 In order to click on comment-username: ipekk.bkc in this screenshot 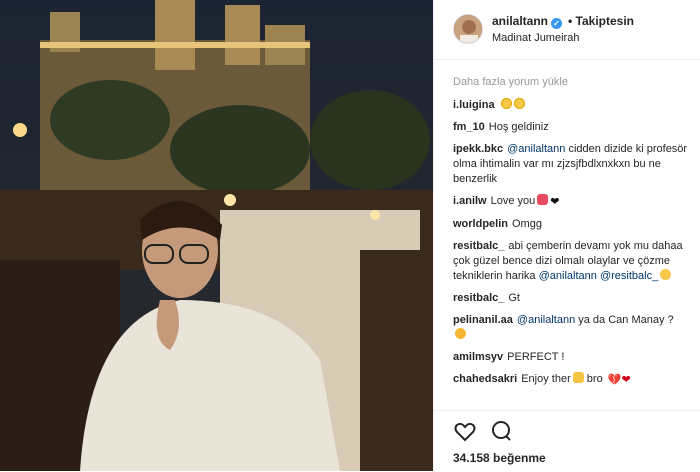, I will do `click(478, 149)`.